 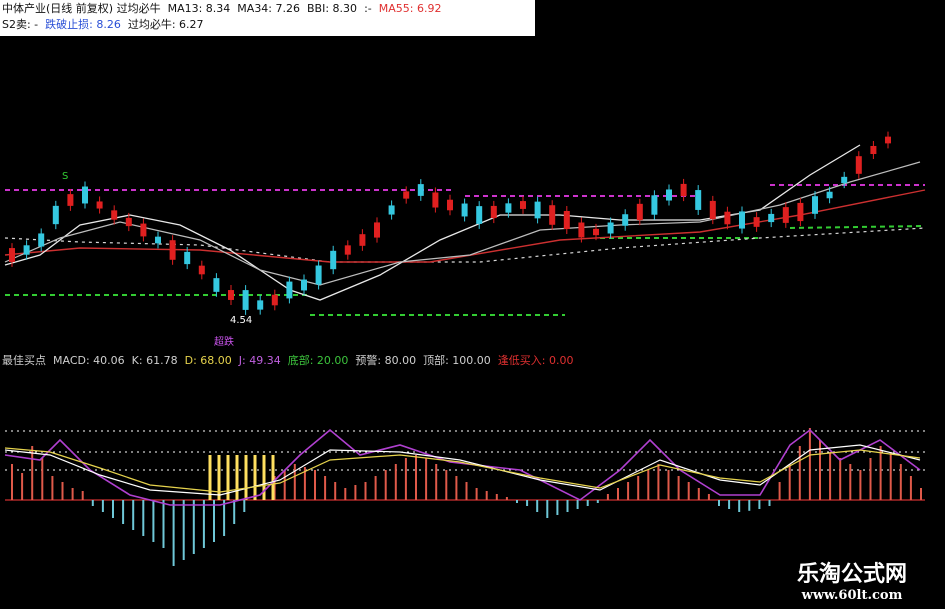 I want to click on annotation-s-label: S, so click(x=65, y=176).